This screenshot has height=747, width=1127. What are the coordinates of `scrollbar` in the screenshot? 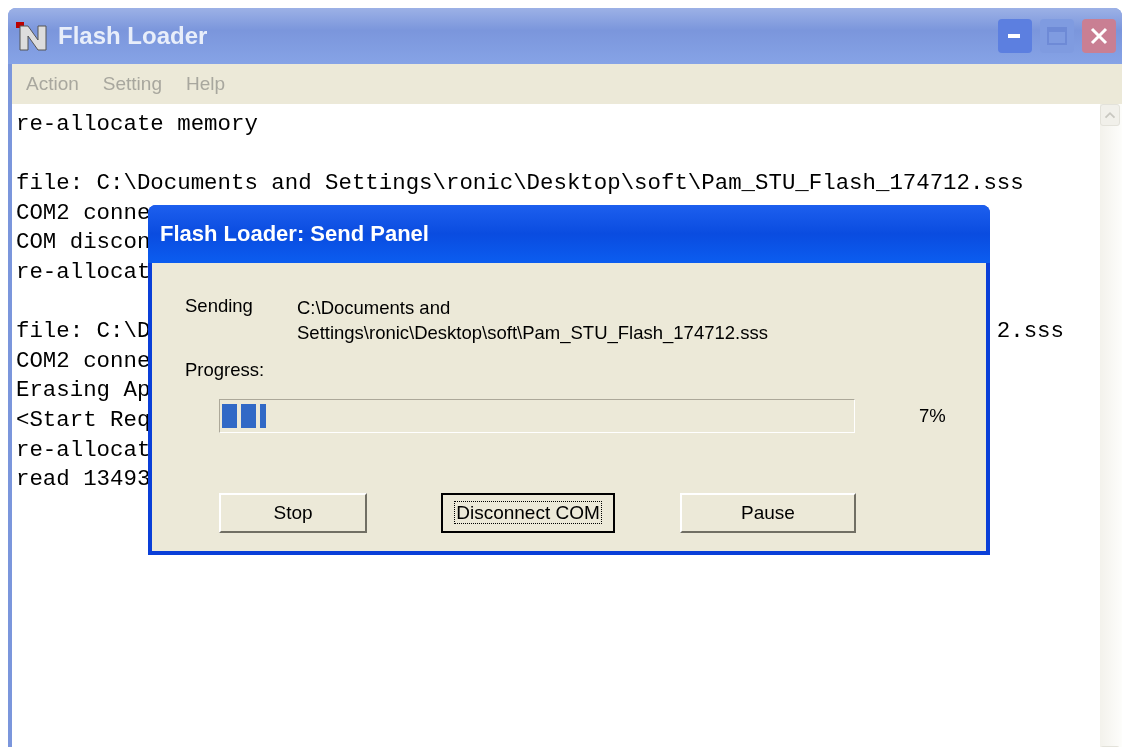 It's located at (1111, 425).